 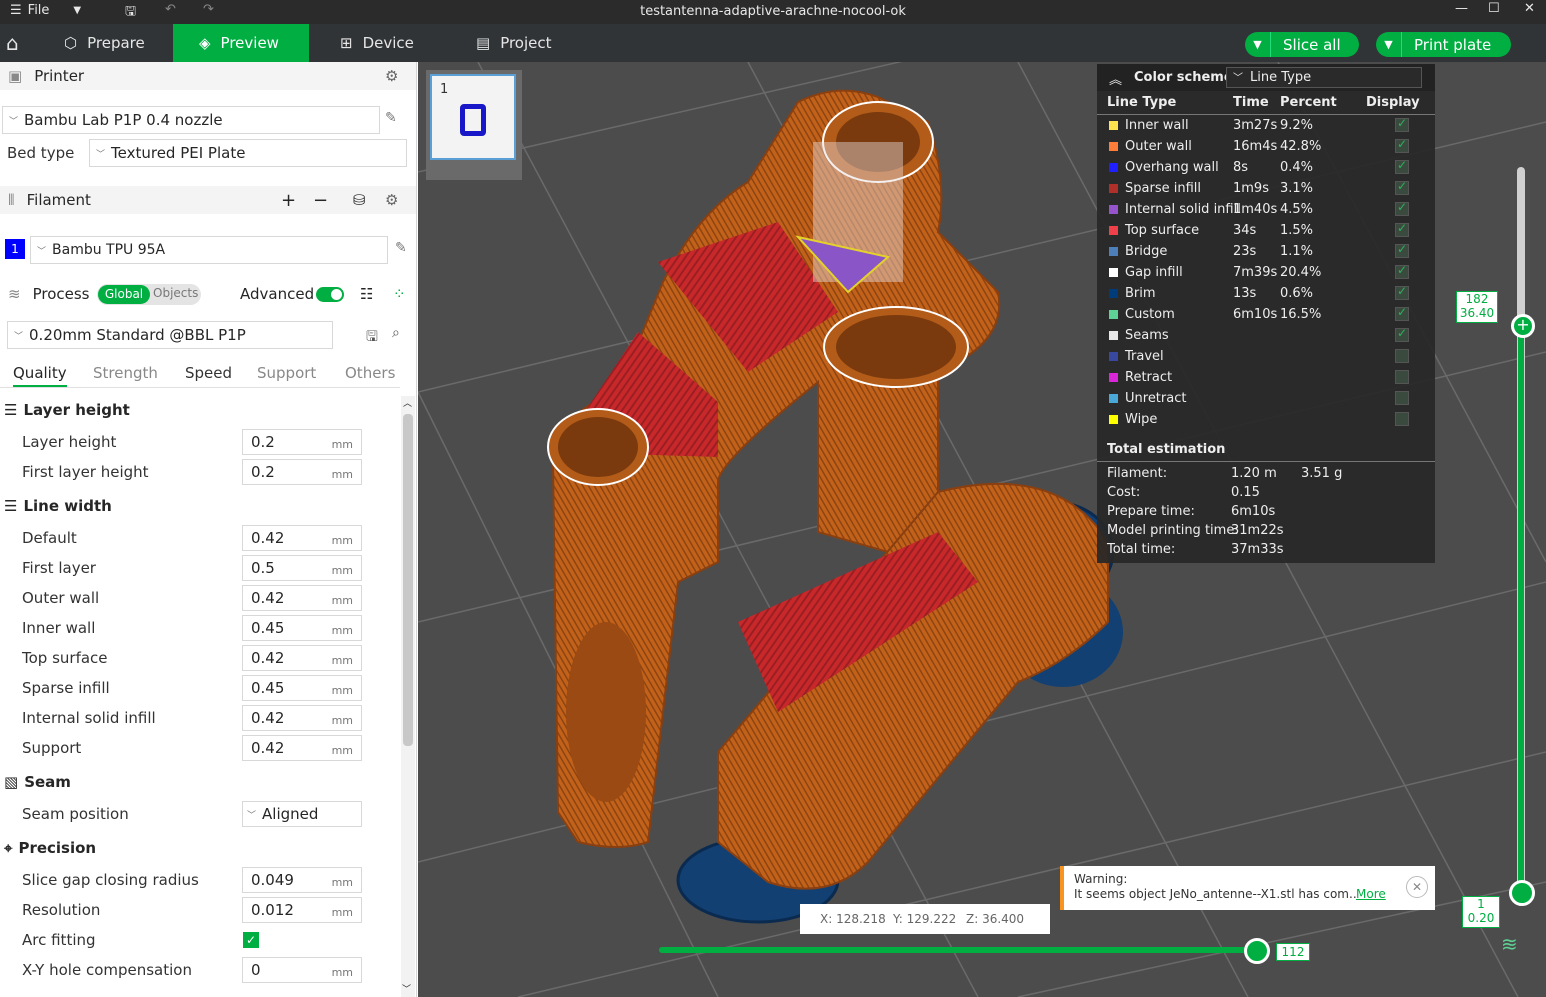 I want to click on global-objects-toggle: Global Objects, so click(x=149, y=294).